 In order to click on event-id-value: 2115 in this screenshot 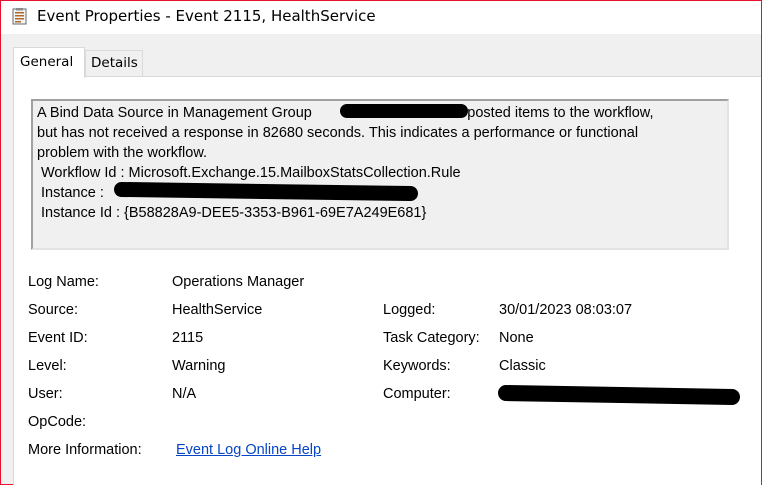, I will do `click(188, 338)`.